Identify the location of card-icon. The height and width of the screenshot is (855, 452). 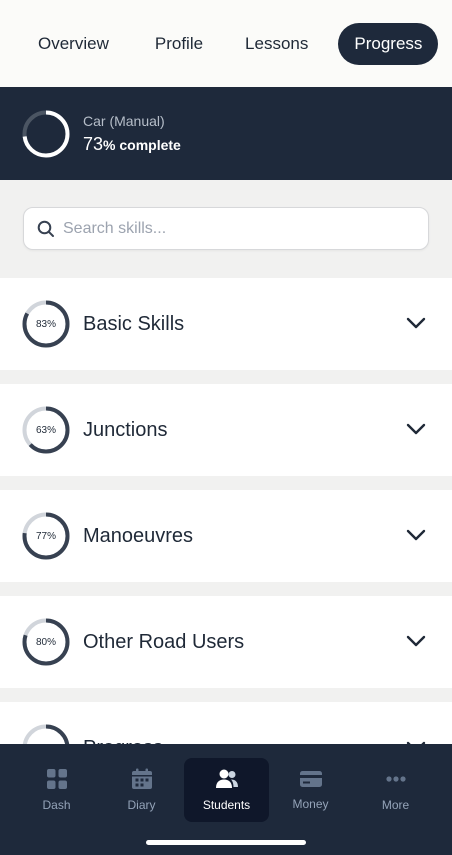
(310, 779).